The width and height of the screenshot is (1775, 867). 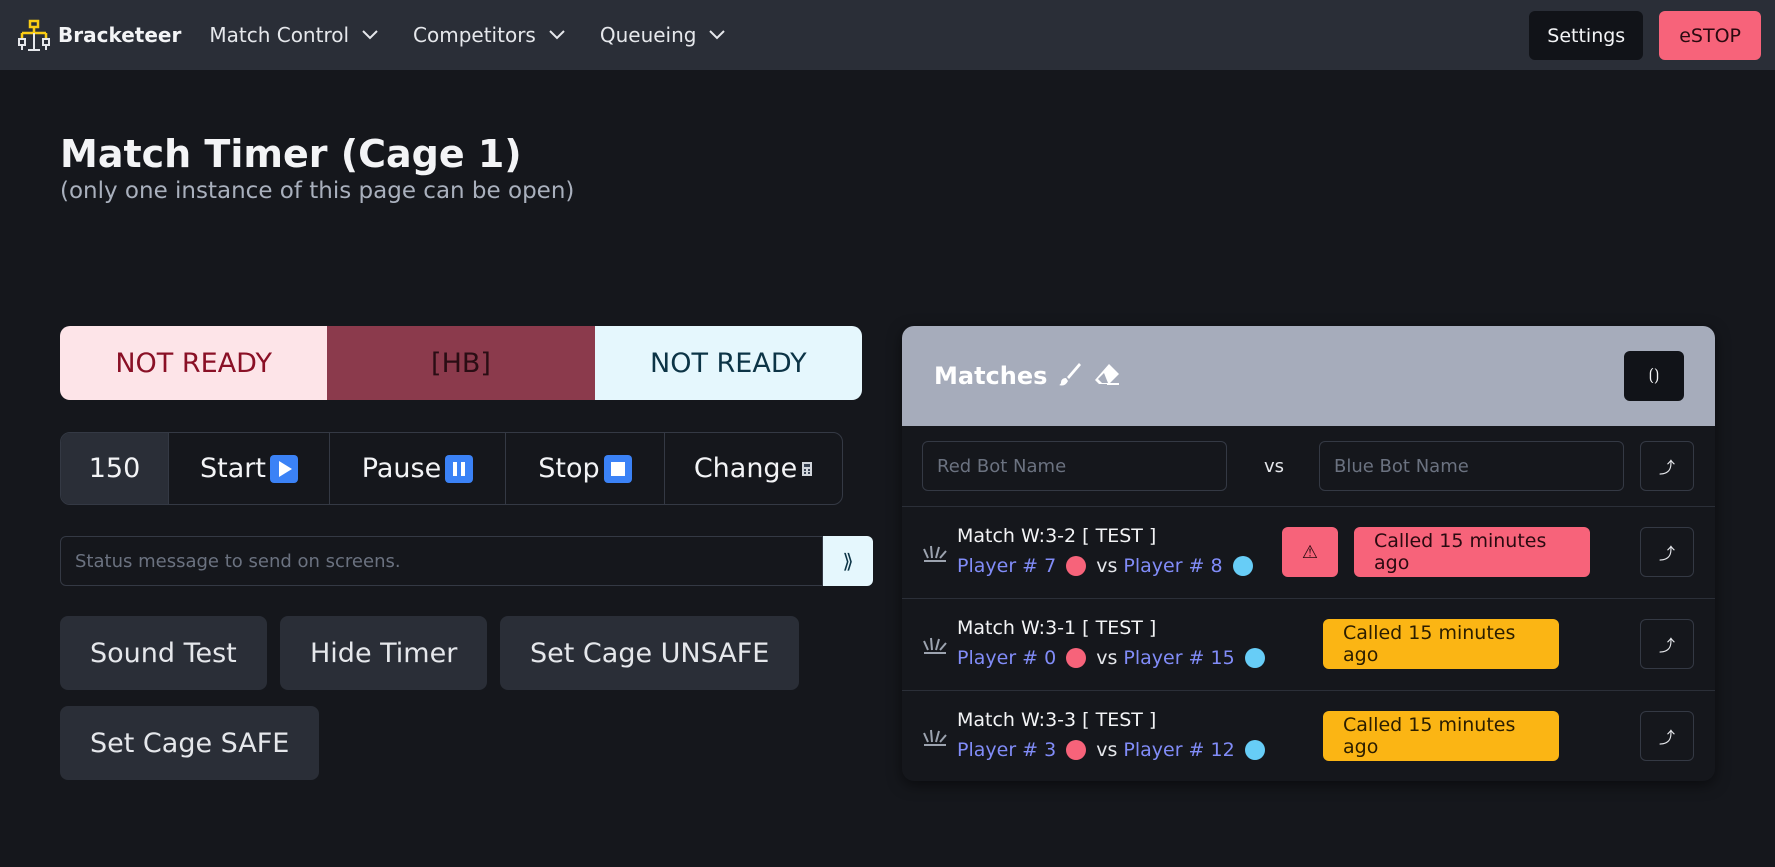 I want to click on change-button: Change, so click(x=753, y=468).